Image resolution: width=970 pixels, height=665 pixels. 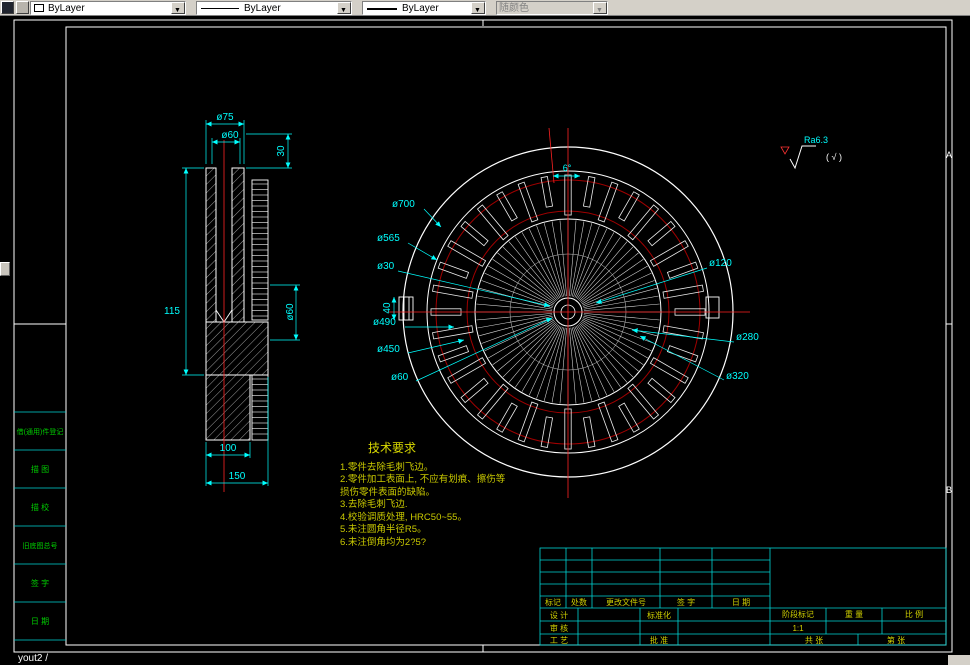 I want to click on lineweight-control: ByLayer, so click(x=424, y=9).